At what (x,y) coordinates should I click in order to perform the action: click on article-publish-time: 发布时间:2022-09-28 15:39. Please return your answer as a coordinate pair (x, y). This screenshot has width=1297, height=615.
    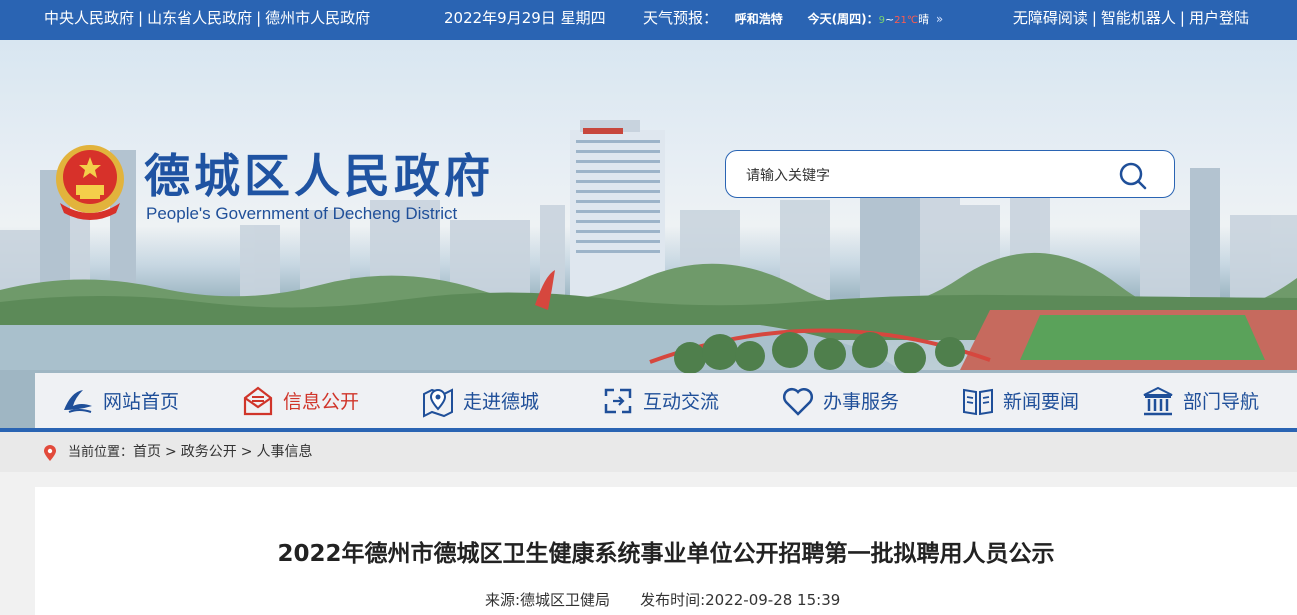
    Looking at the image, I should click on (740, 600).